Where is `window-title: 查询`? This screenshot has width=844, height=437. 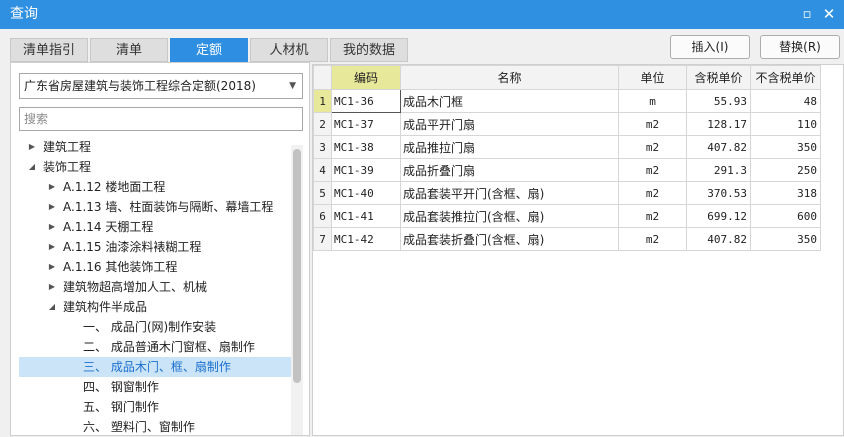 window-title: 查询 is located at coordinates (24, 14).